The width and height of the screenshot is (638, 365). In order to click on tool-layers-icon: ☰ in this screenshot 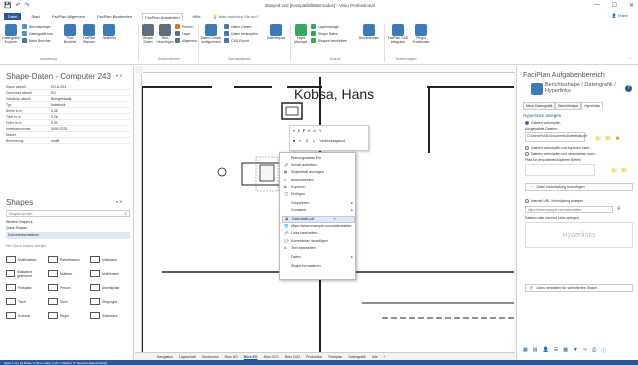, I will do `click(556, 350)`.